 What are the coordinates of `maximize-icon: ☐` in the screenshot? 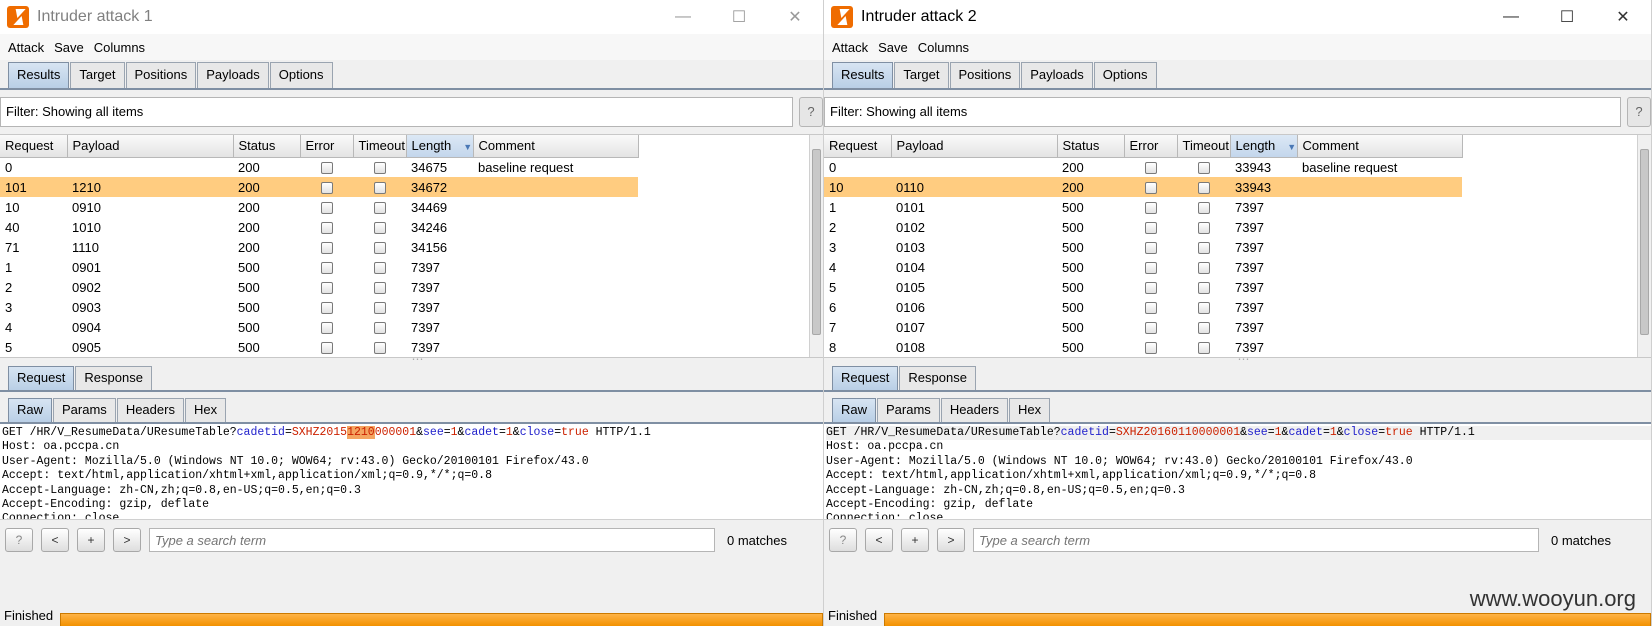 It's located at (1567, 17).